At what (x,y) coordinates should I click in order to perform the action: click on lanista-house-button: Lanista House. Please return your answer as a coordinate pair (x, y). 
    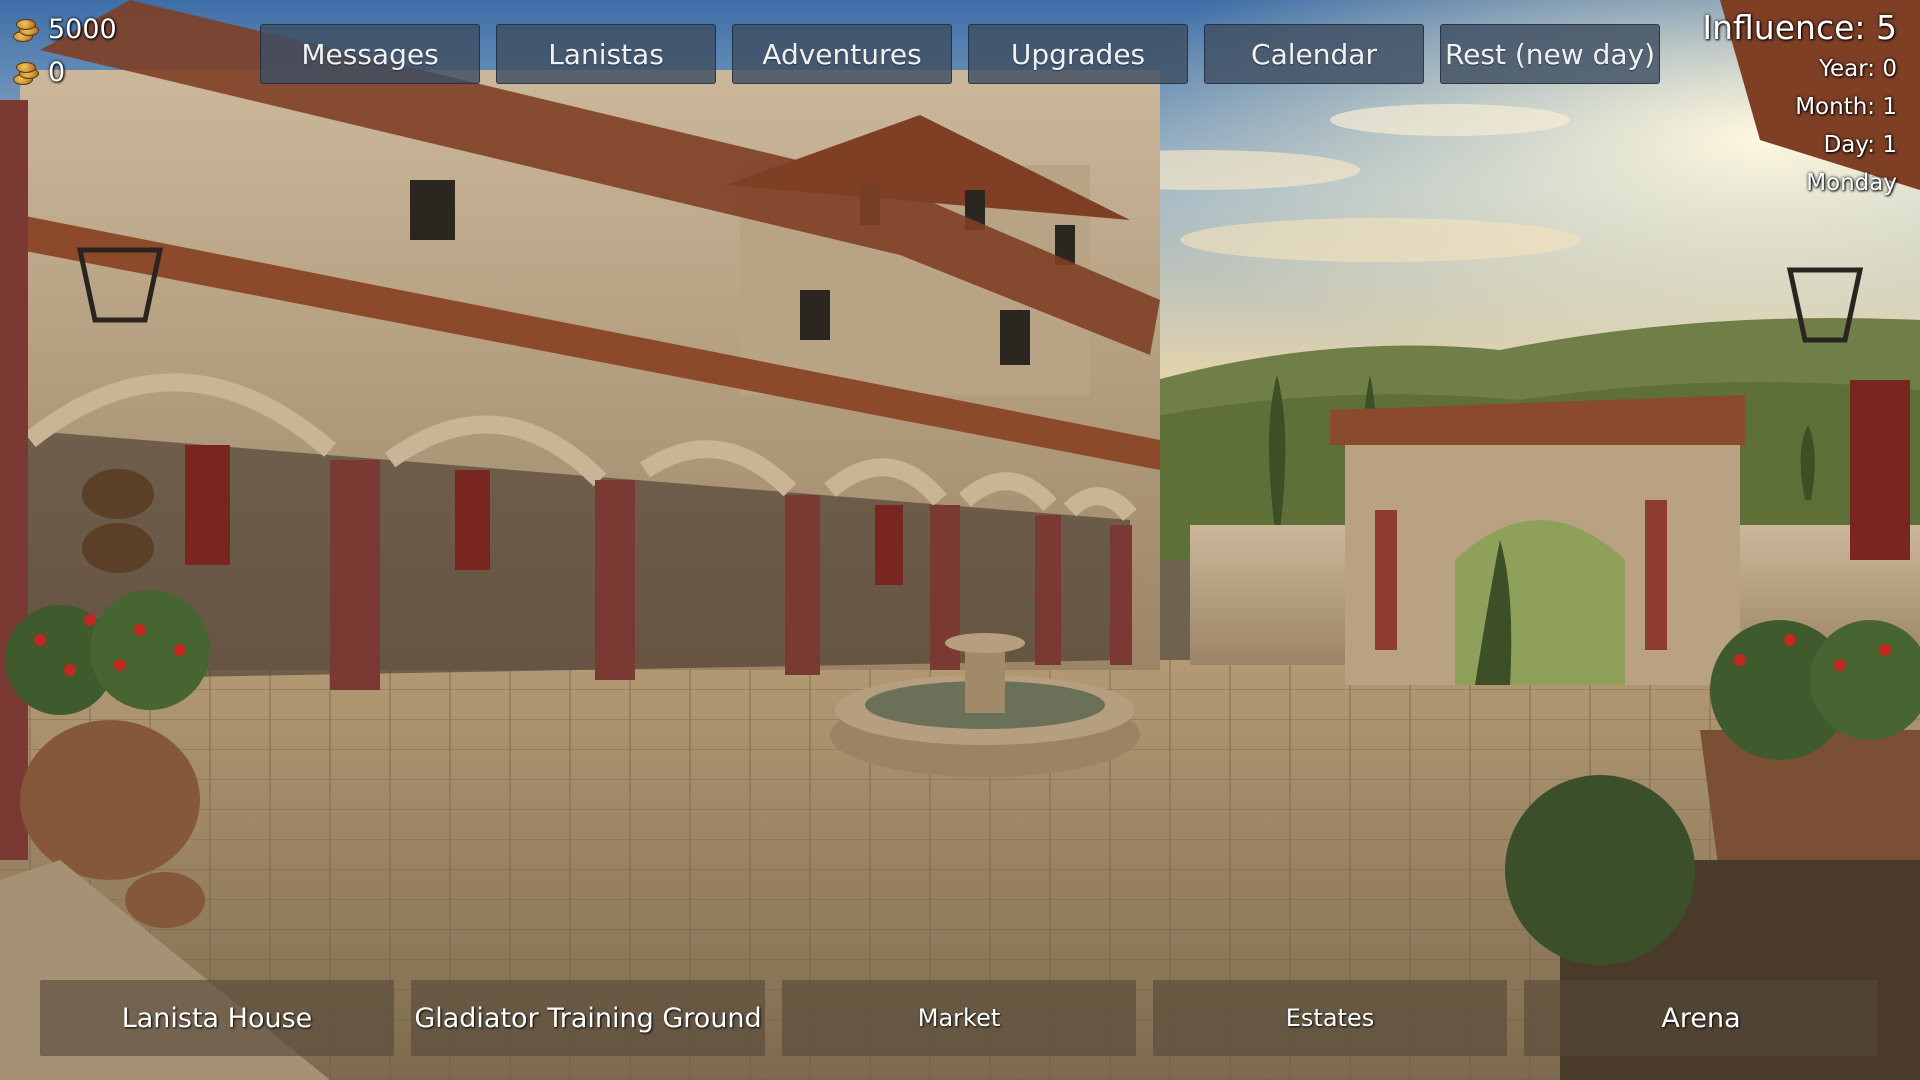
    Looking at the image, I should click on (217, 1018).